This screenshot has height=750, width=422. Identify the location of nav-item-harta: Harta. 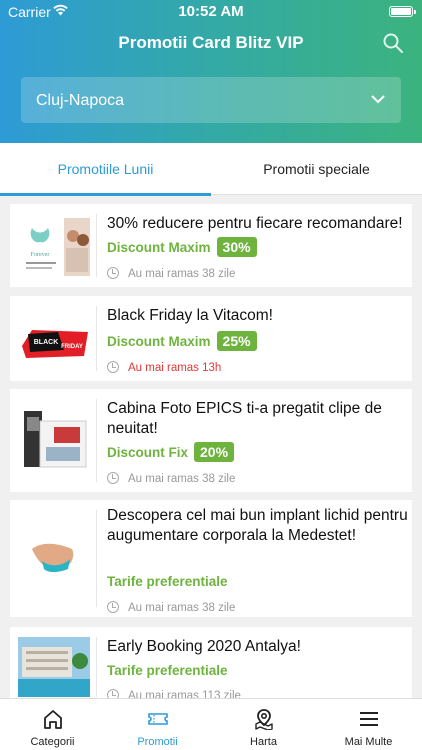
(263, 724).